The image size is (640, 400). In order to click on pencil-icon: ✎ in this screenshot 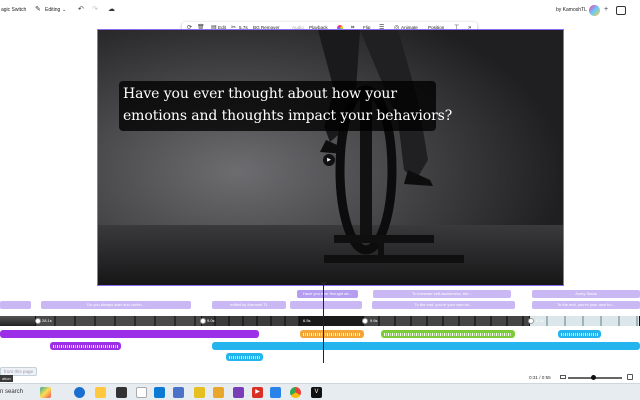, I will do `click(38, 9)`.